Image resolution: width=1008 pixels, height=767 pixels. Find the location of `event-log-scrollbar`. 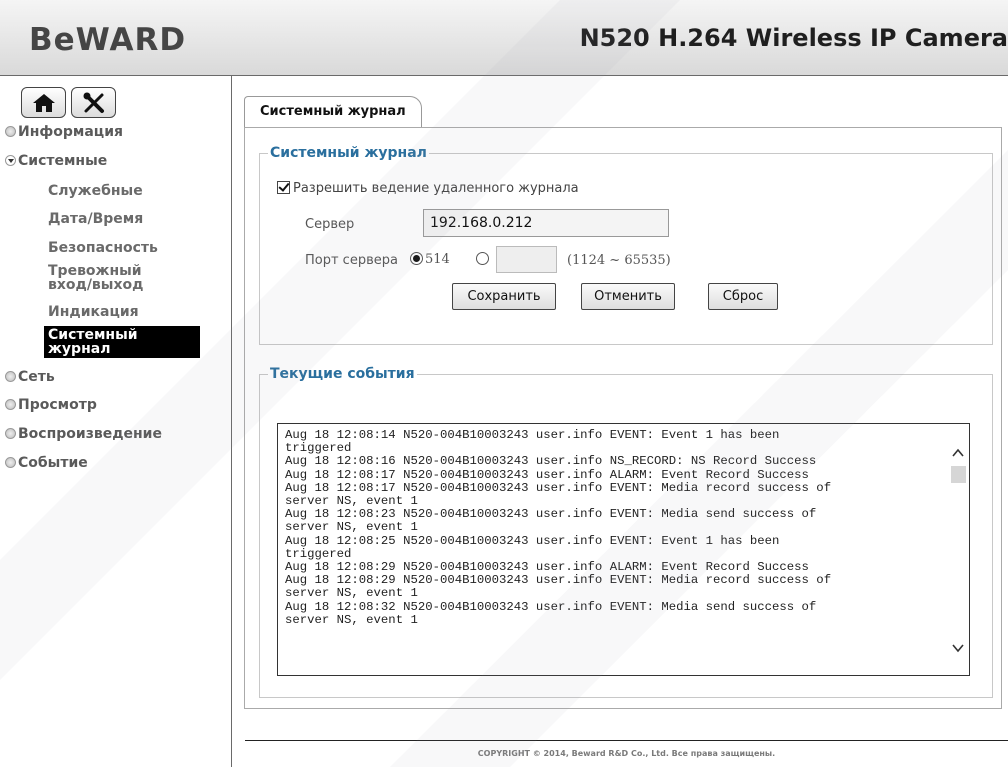

event-log-scrollbar is located at coordinates (958, 549).